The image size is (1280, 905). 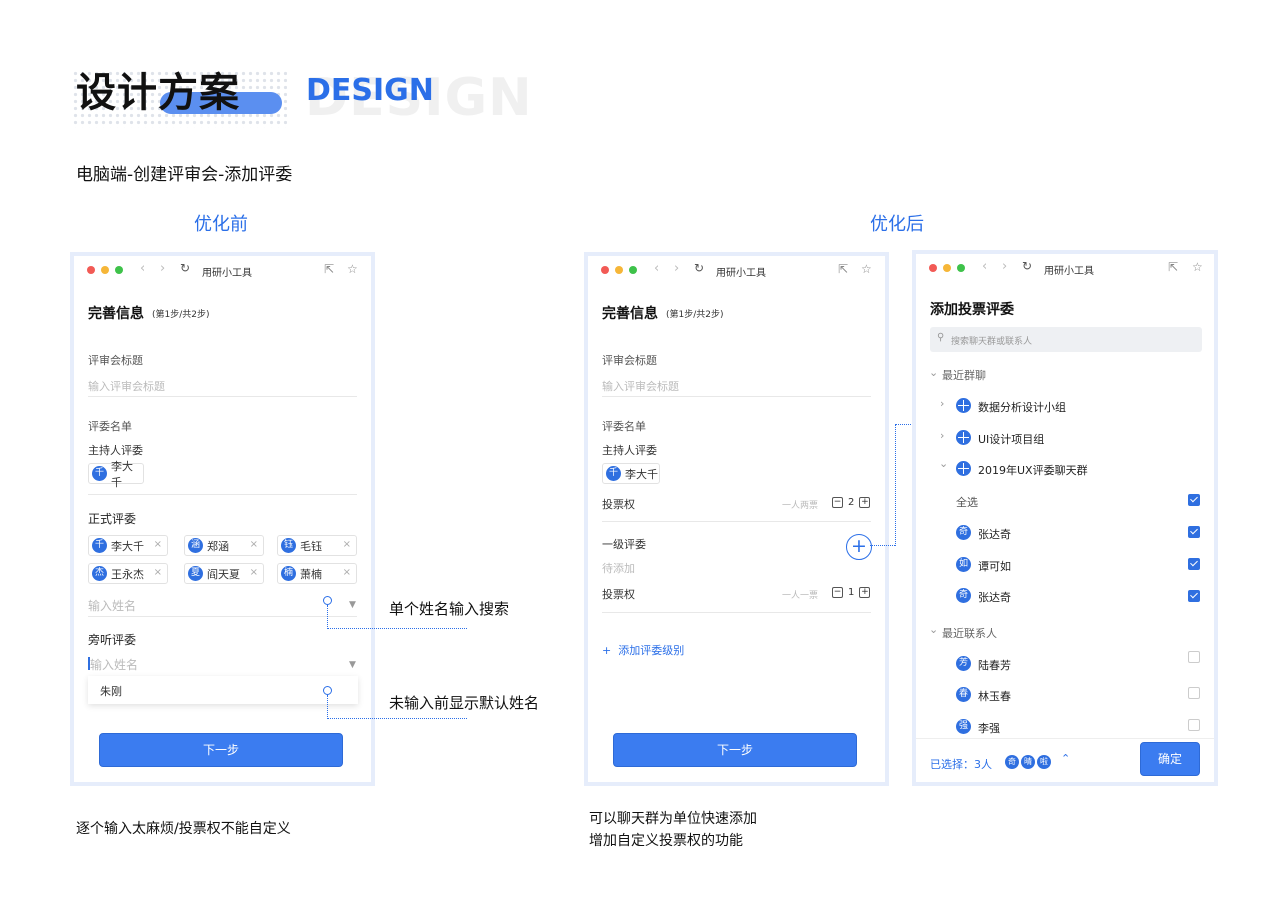 I want to click on chevron-up-icon: ⌃, so click(x=1065, y=758).